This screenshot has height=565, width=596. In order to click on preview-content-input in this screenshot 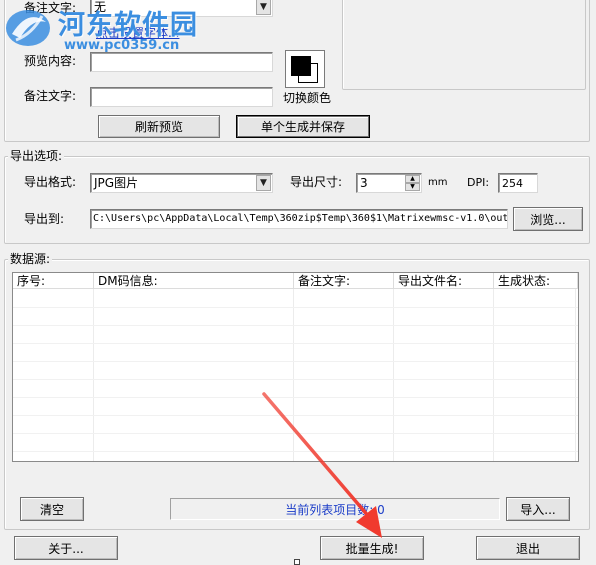, I will do `click(181, 62)`.